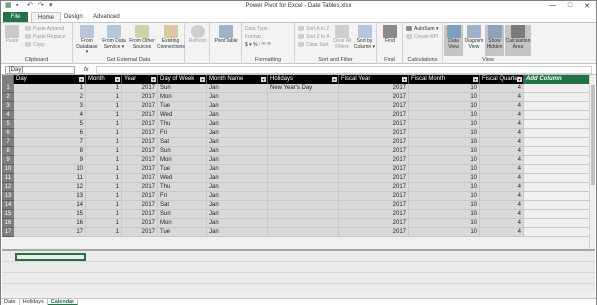 The image size is (597, 305). Describe the element at coordinates (298, 232) in the screenshot. I see `table-row: 17 17 1 2017 Tue Jan 2017 10 4` at that location.